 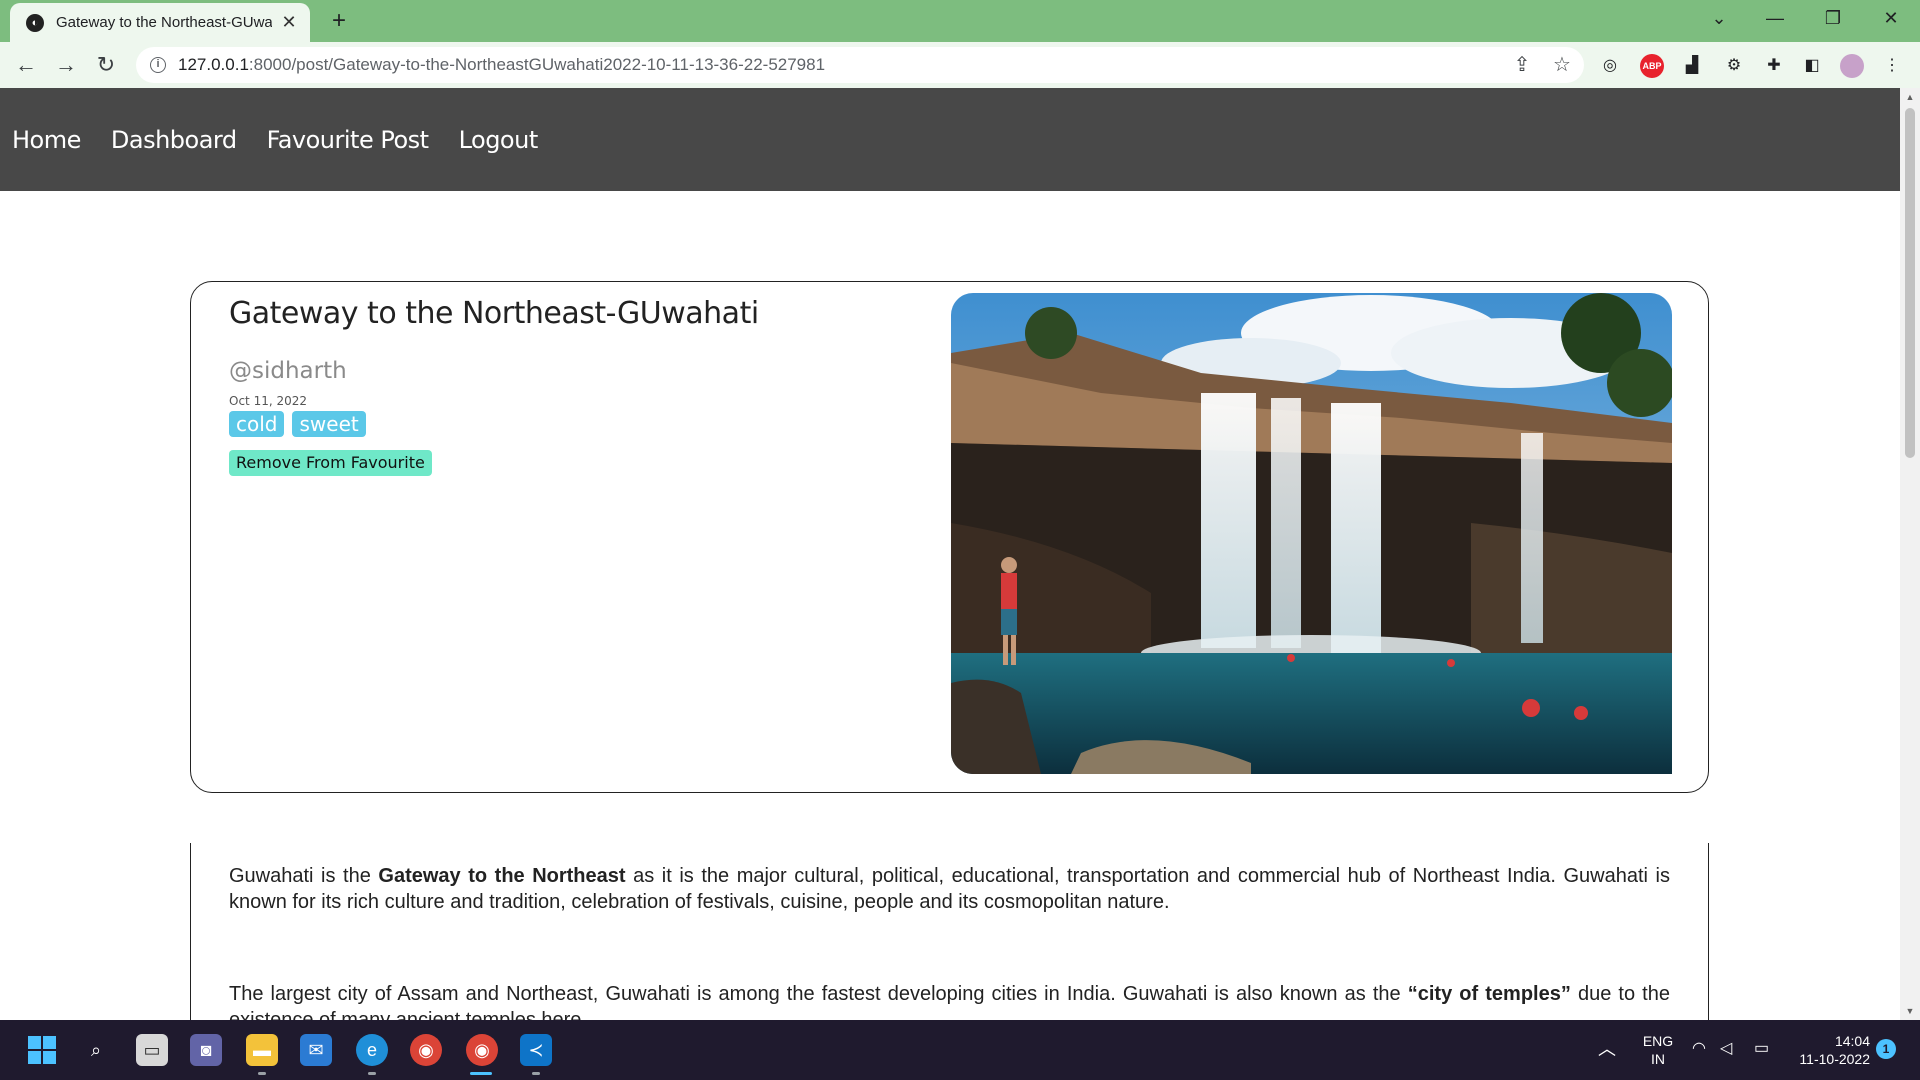 I want to click on notification-badge: 1, so click(x=1886, y=1049).